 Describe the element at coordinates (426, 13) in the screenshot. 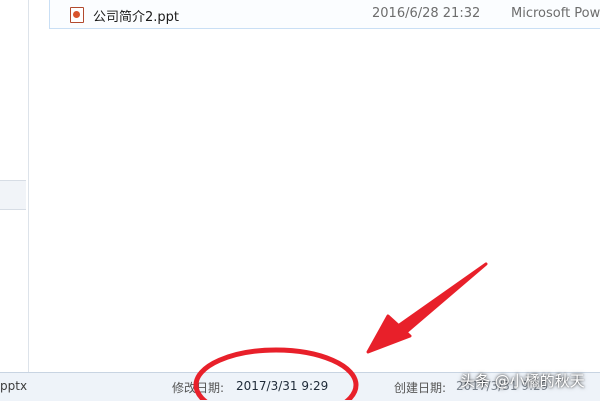

I see `file-date-modified: 2016/6/28 21:32` at that location.